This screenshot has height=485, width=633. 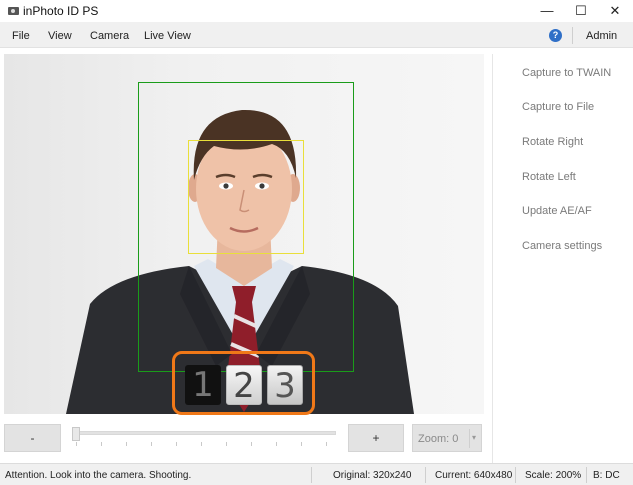 What do you see at coordinates (438, 439) in the screenshot?
I see `zoom-value: Zoom: 0` at bounding box center [438, 439].